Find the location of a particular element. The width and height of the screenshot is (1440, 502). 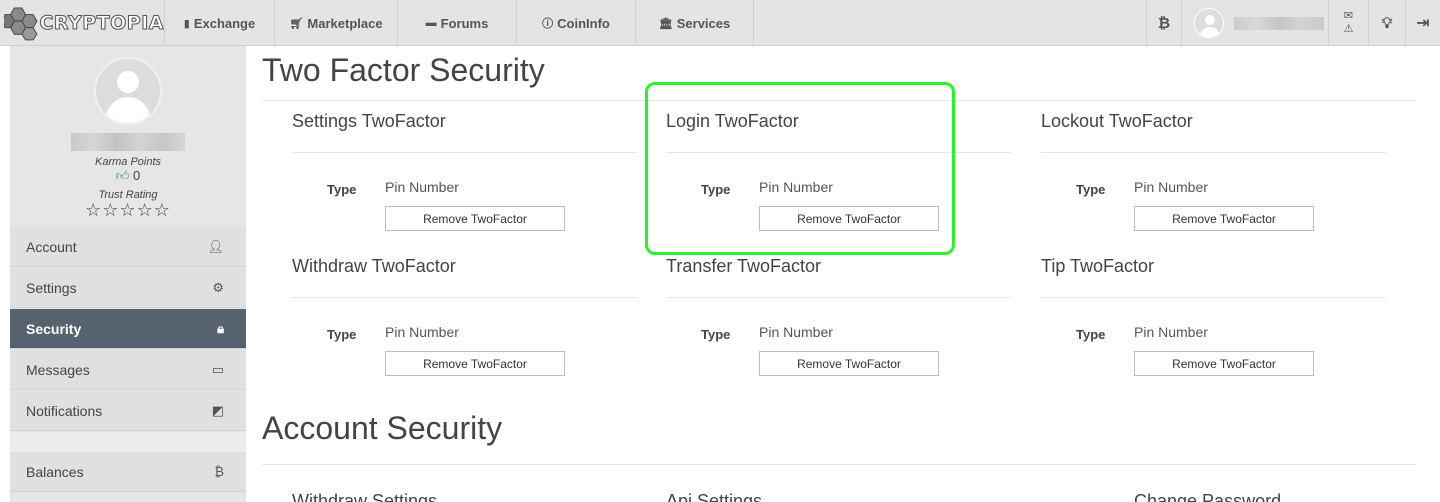

alert-icon: ⚠ is located at coordinates (1348, 29).